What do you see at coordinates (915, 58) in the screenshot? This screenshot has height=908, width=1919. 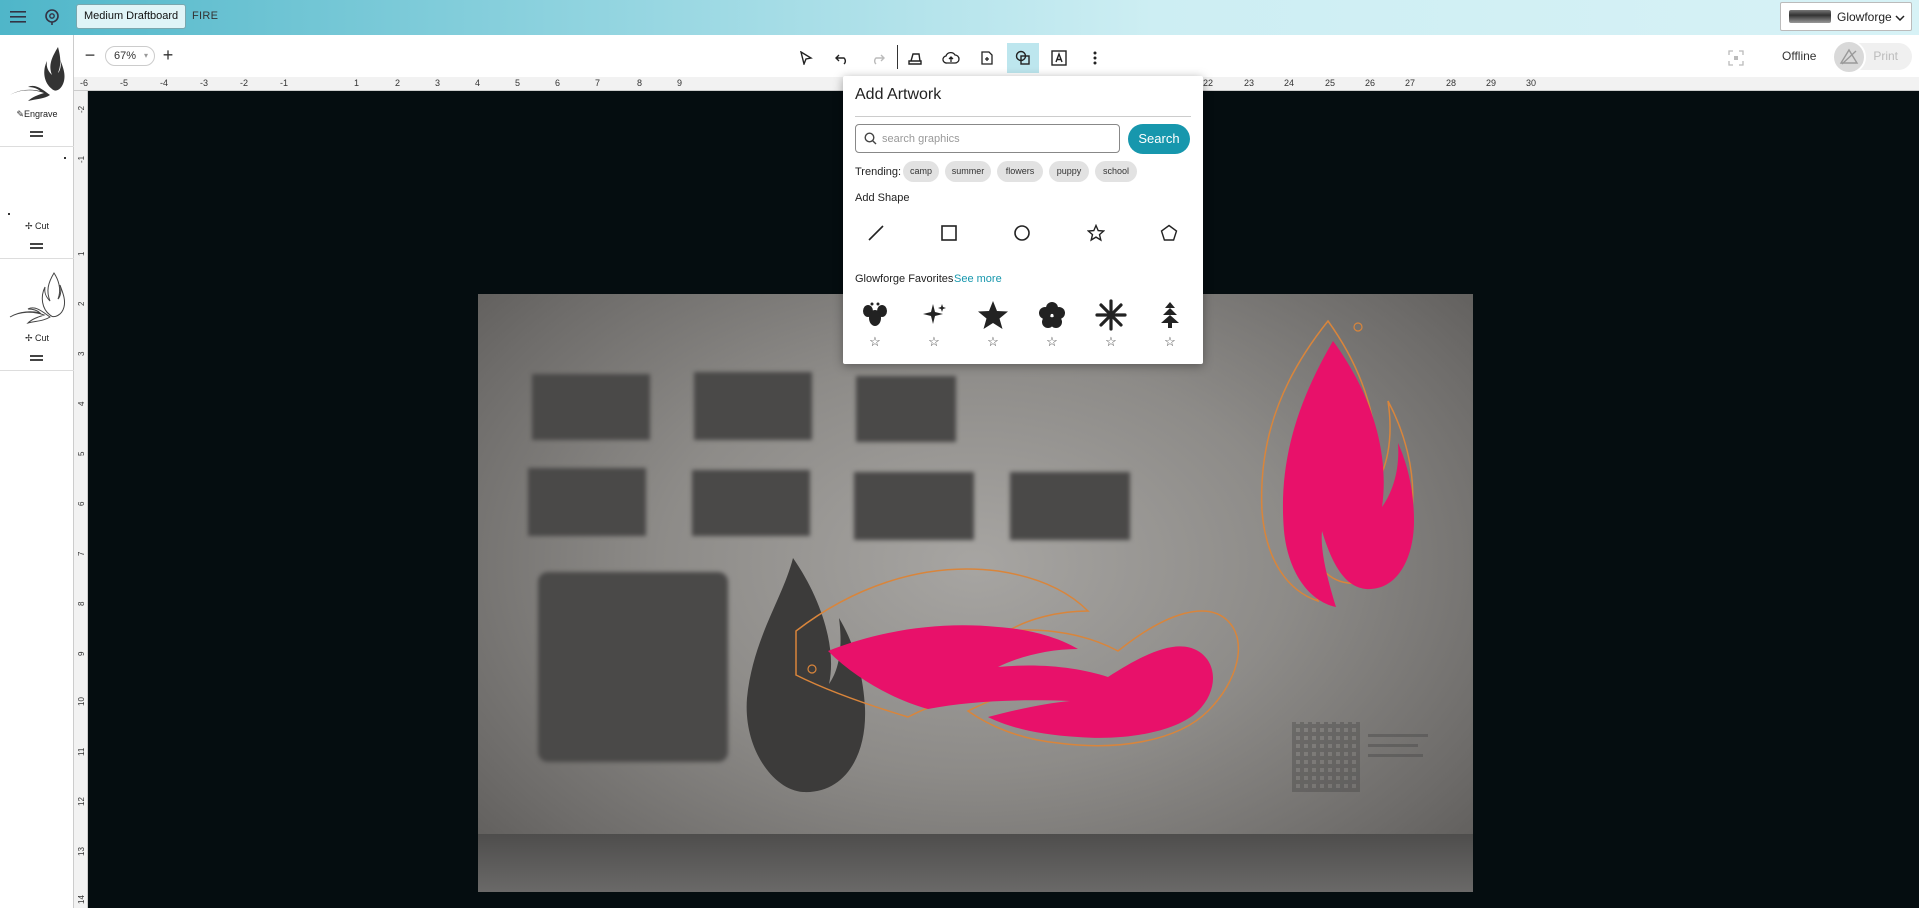 I see `trace-button` at bounding box center [915, 58].